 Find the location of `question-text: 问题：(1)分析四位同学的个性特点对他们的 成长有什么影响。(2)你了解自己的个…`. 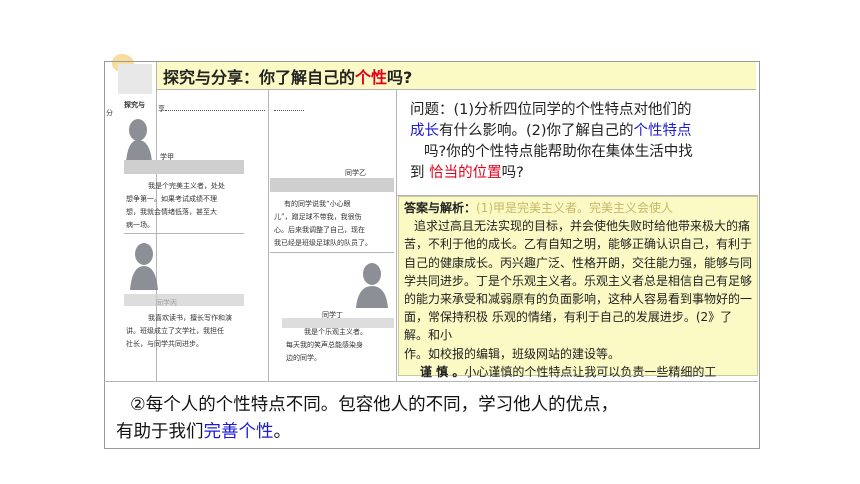

question-text: 问题：(1)分析四位同学的个性特点对他们的 成长有什么影响。(2)你了解自己的个… is located at coordinates (551, 141).